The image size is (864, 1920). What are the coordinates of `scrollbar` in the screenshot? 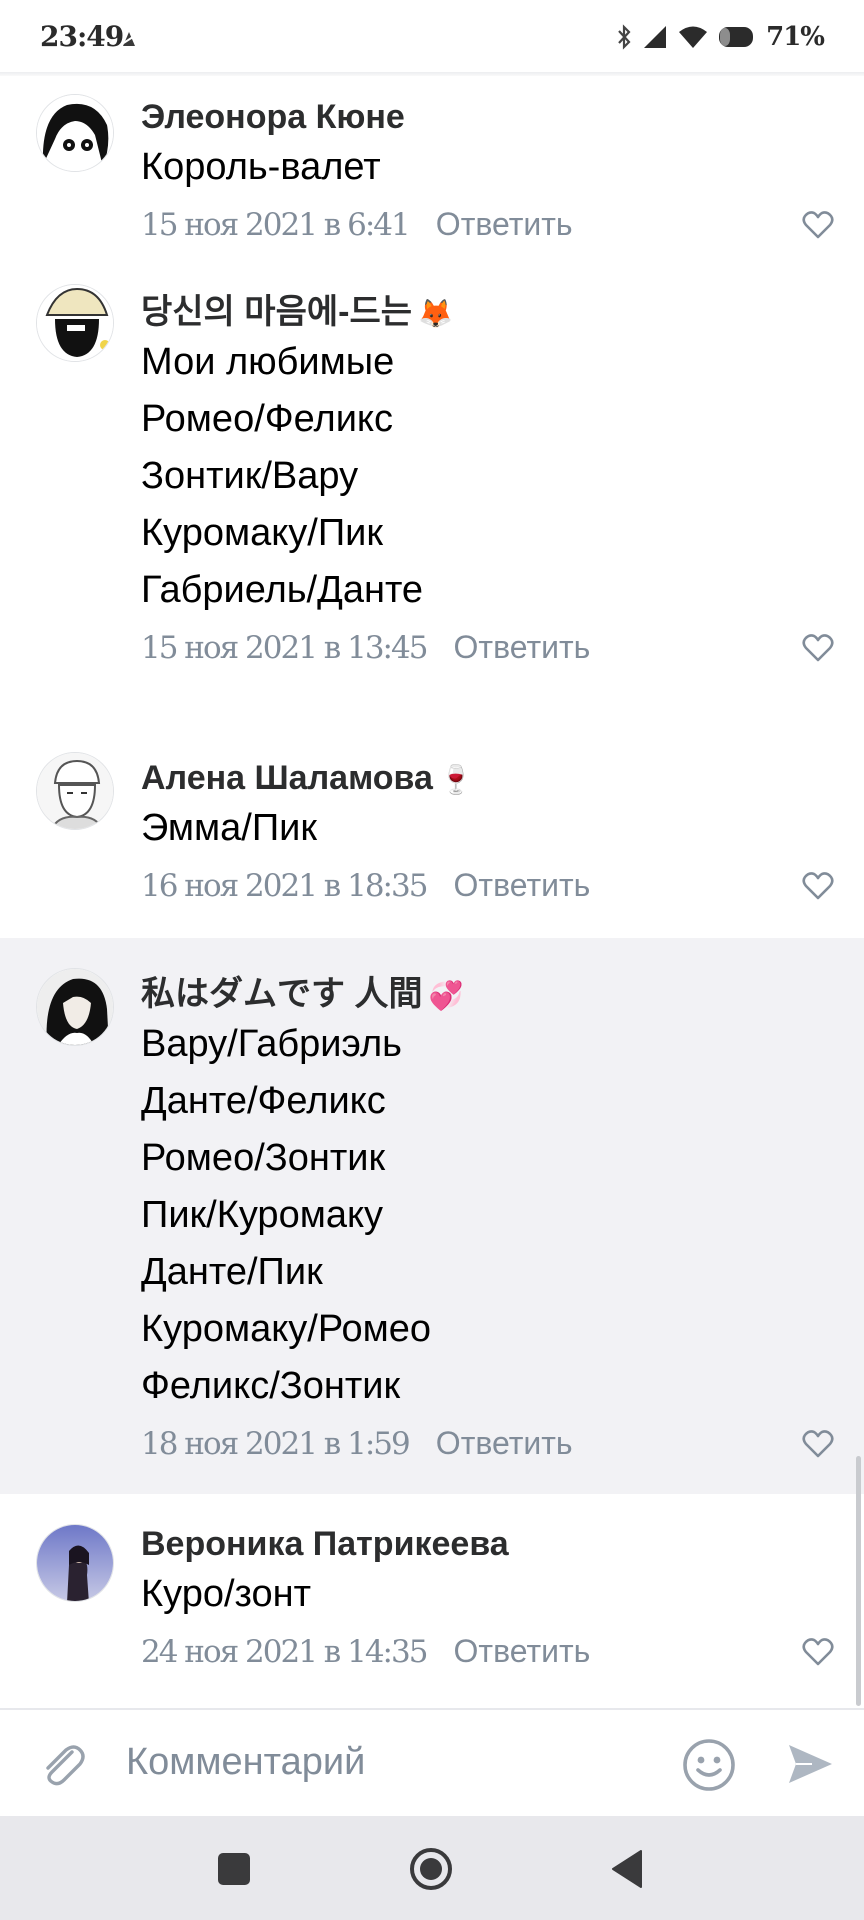 It's located at (858, 1581).